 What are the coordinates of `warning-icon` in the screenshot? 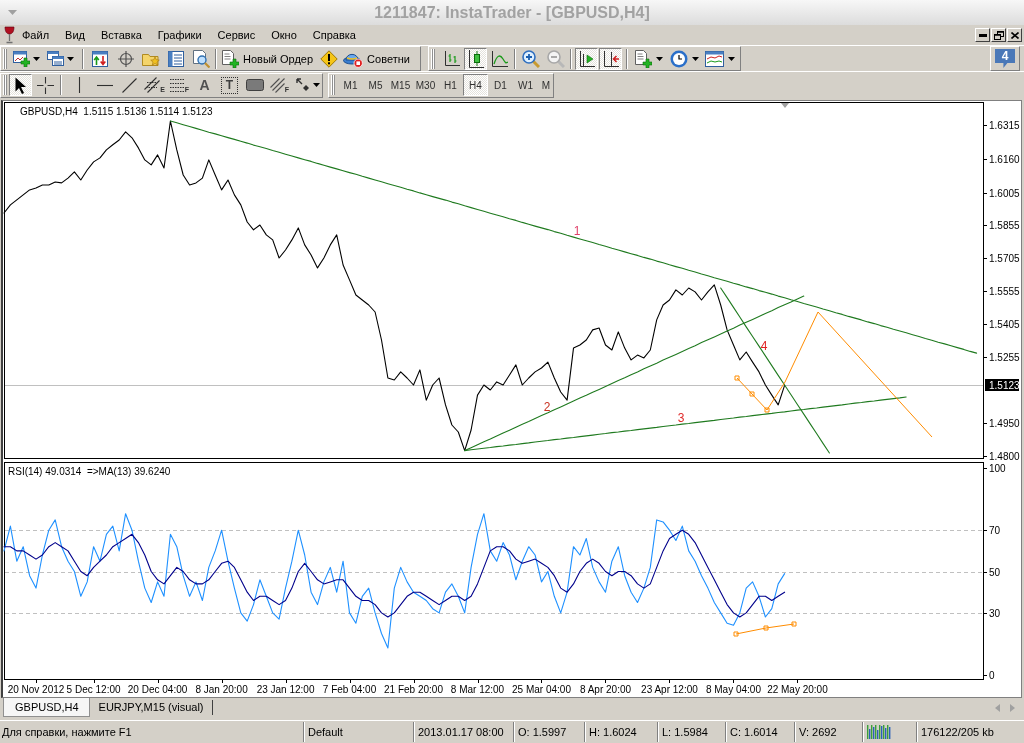 It's located at (329, 58).